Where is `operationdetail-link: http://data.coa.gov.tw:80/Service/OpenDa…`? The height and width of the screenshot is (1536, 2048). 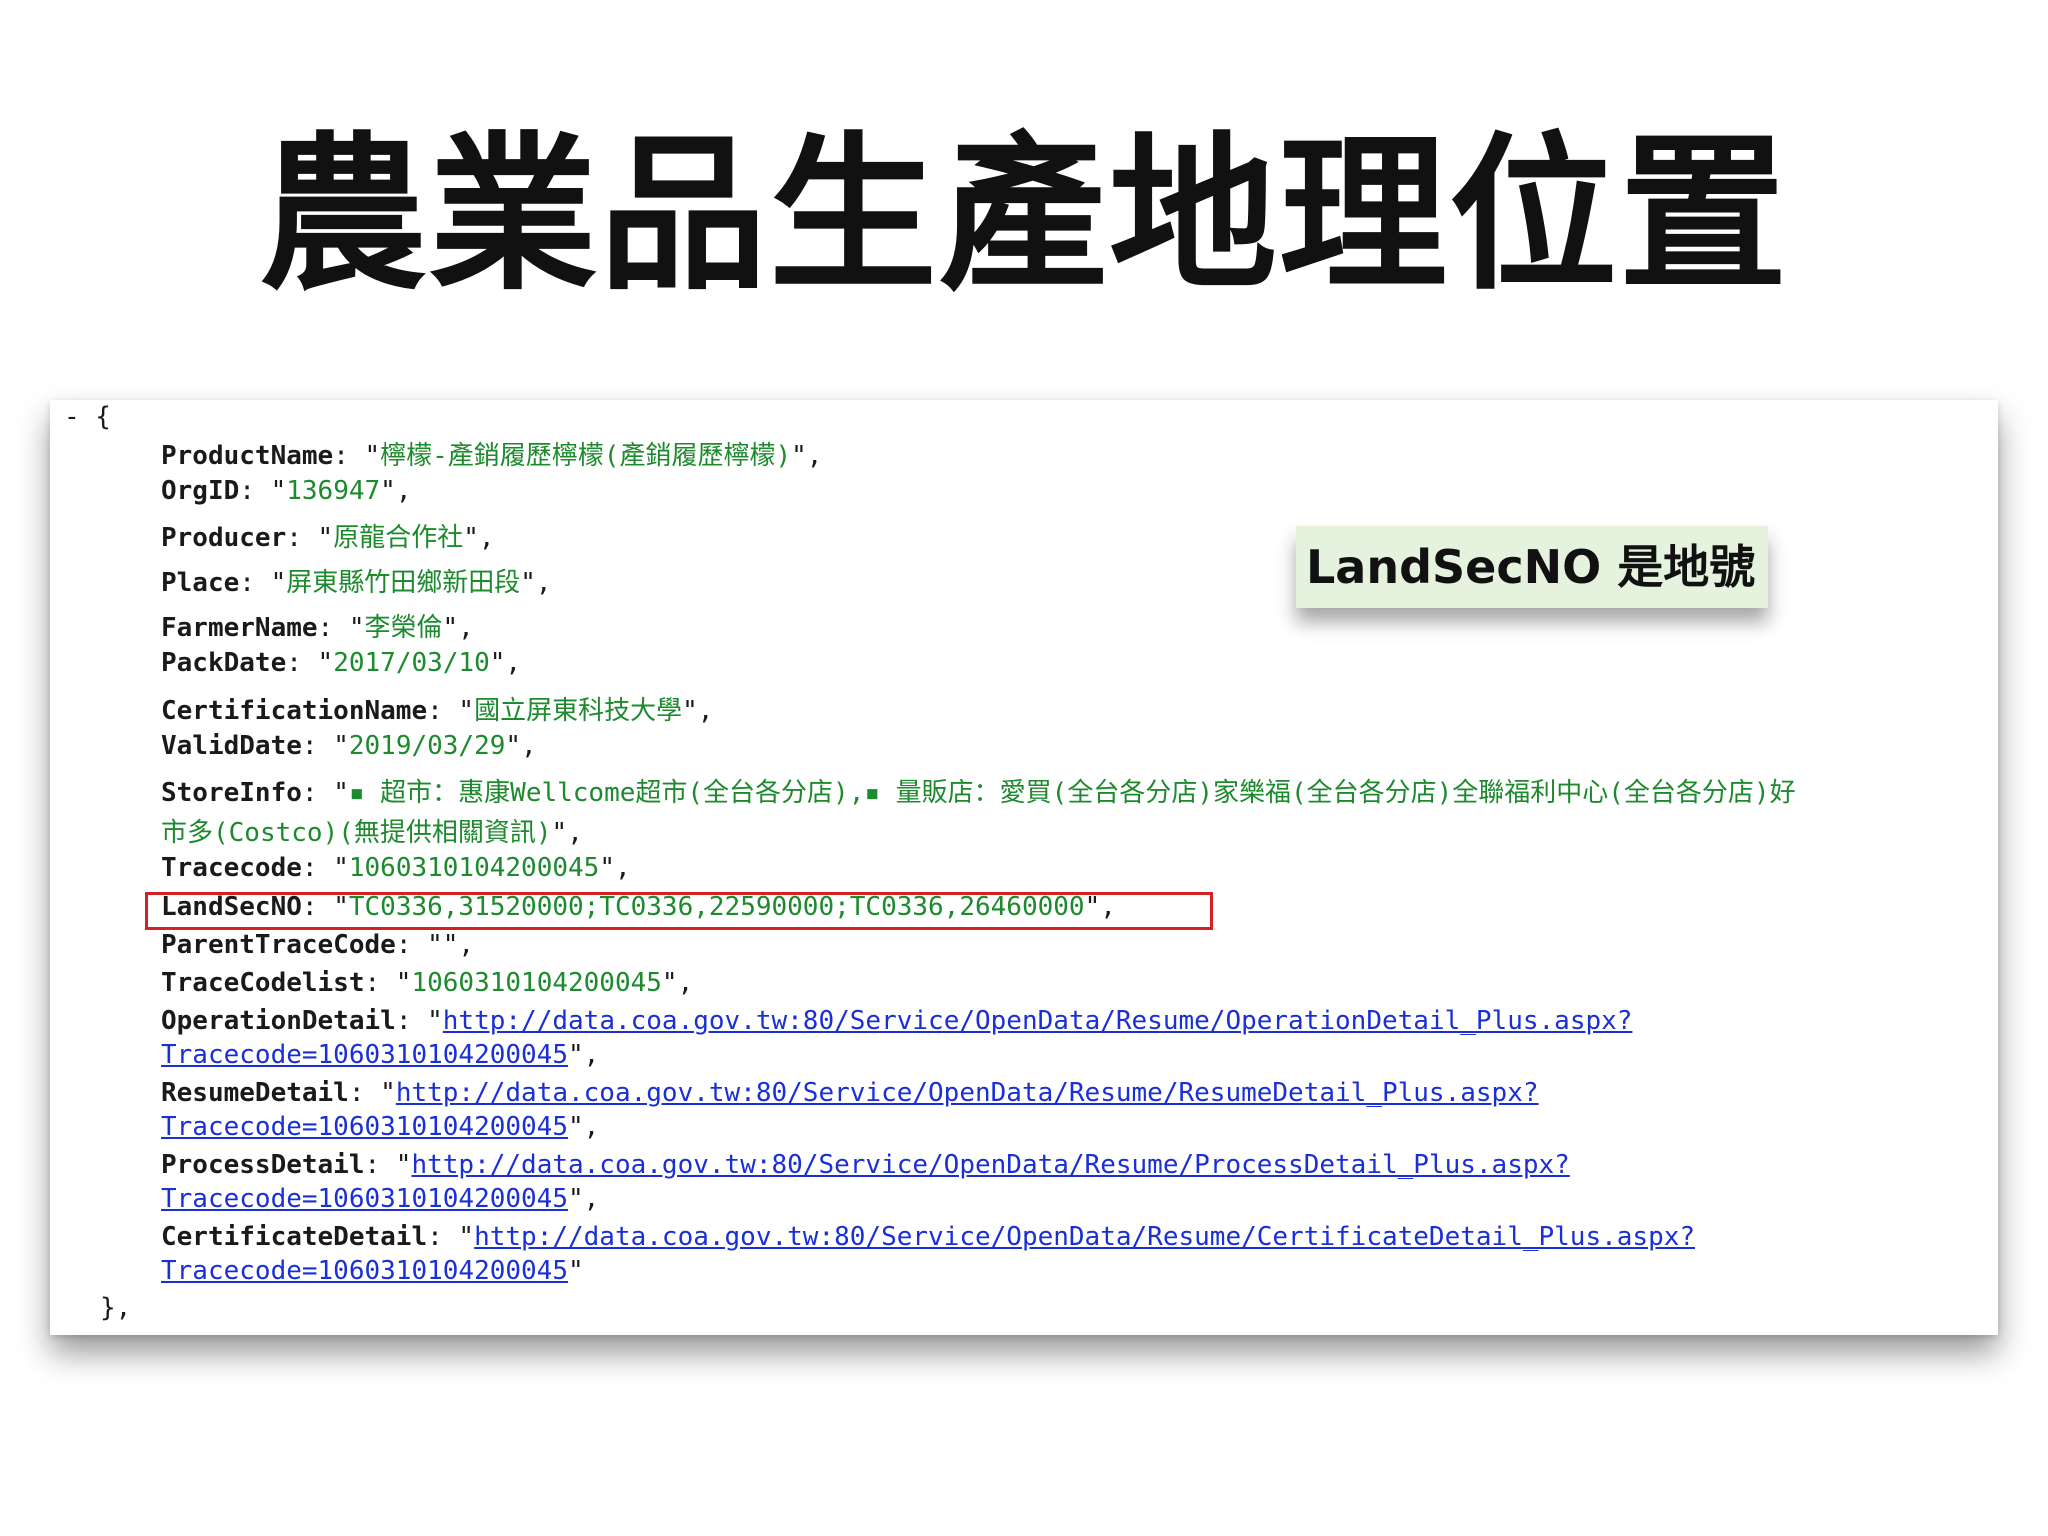 operationdetail-link: http://data.coa.gov.tw:80/Service/OpenDa… is located at coordinates (1038, 1021).